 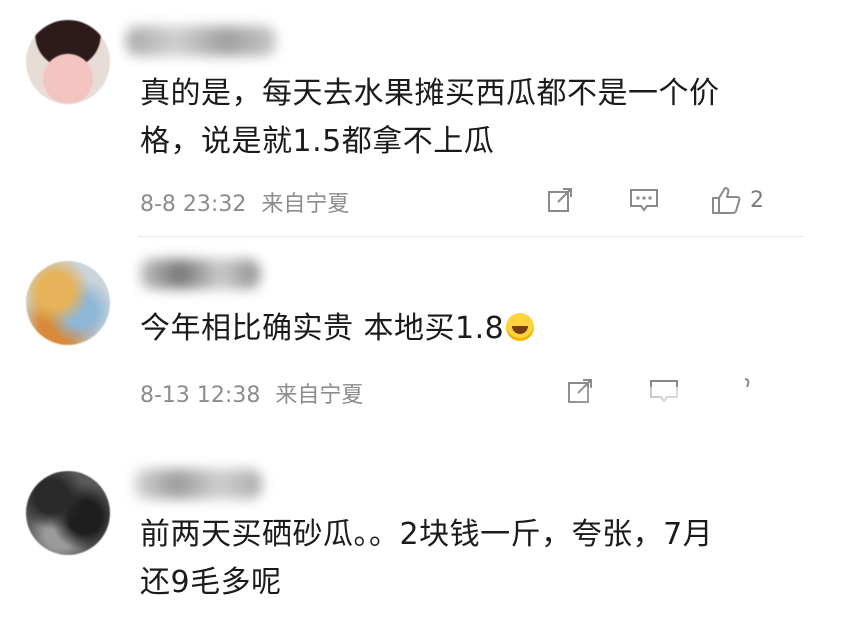 I want to click on reply-button, so click(x=644, y=200).